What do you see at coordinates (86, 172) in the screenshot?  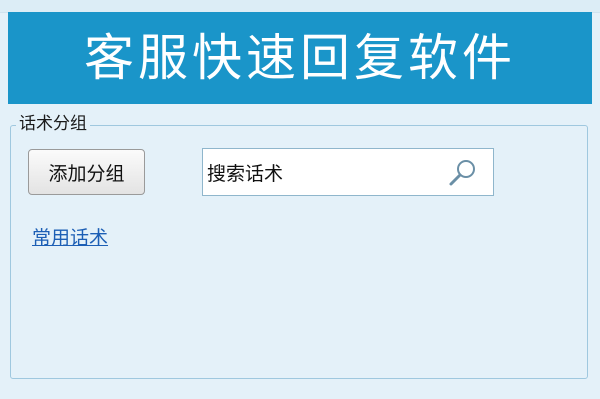 I see `add-group-button: 添加分组` at bounding box center [86, 172].